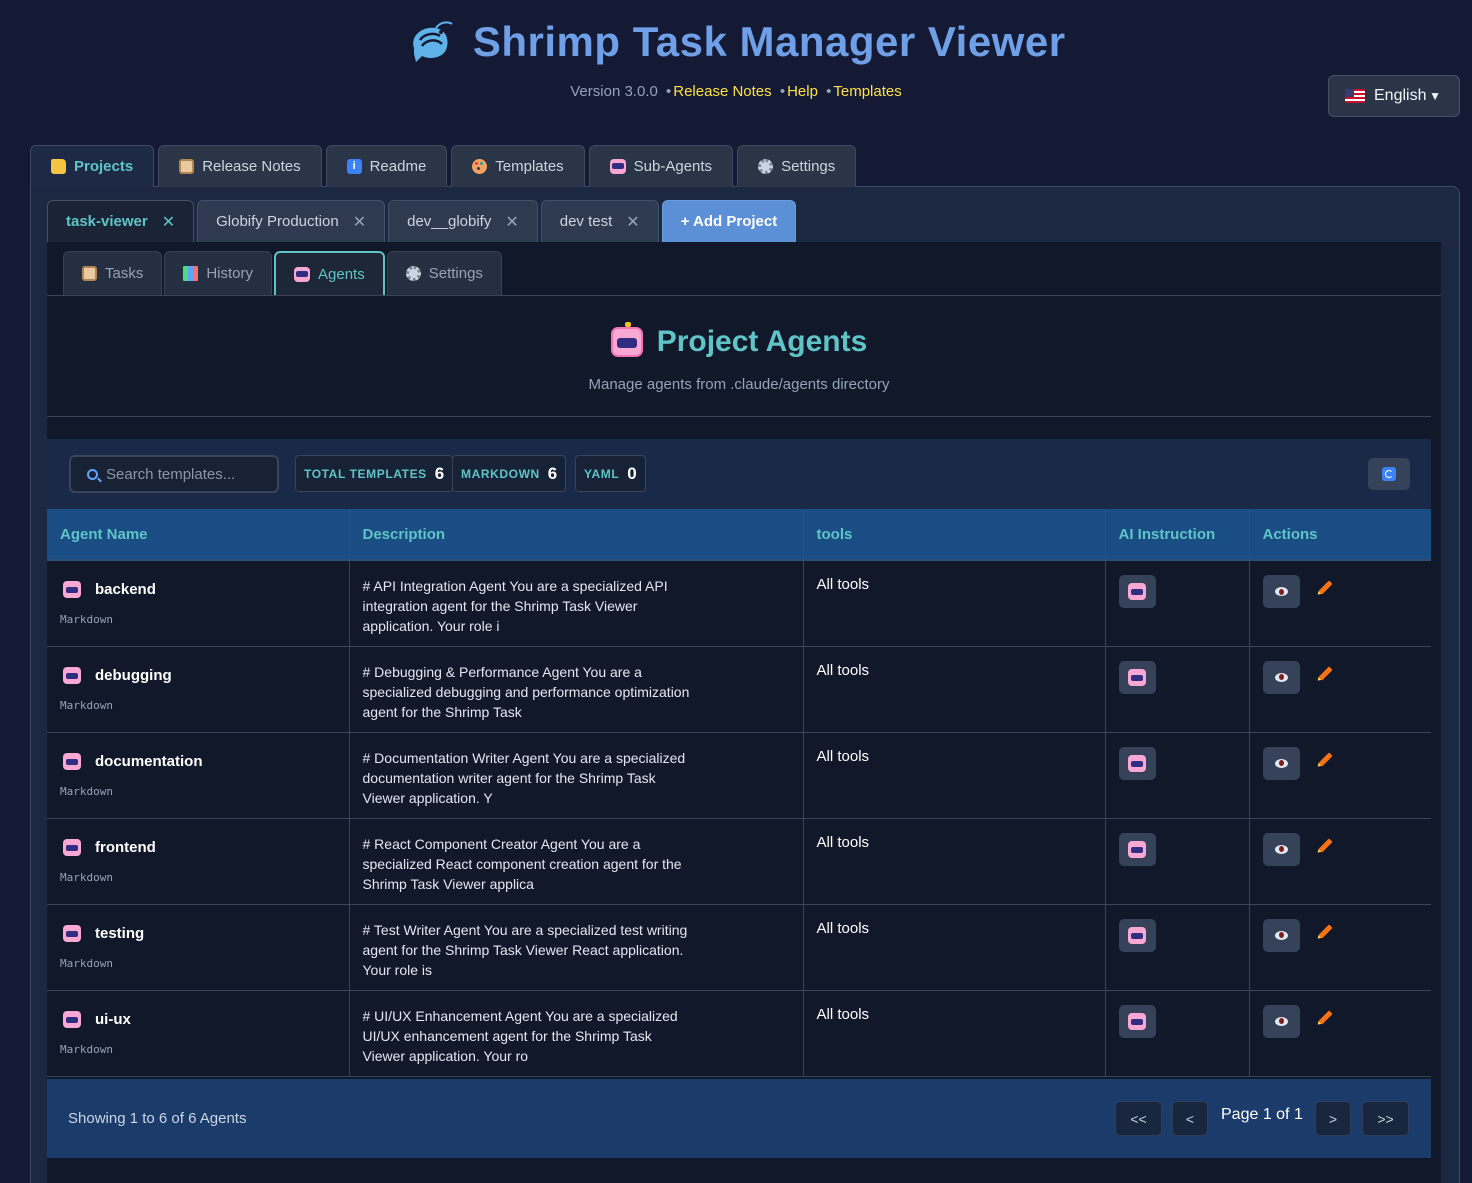 This screenshot has height=1183, width=1472. What do you see at coordinates (802, 91) in the screenshot?
I see `help-link: Help` at bounding box center [802, 91].